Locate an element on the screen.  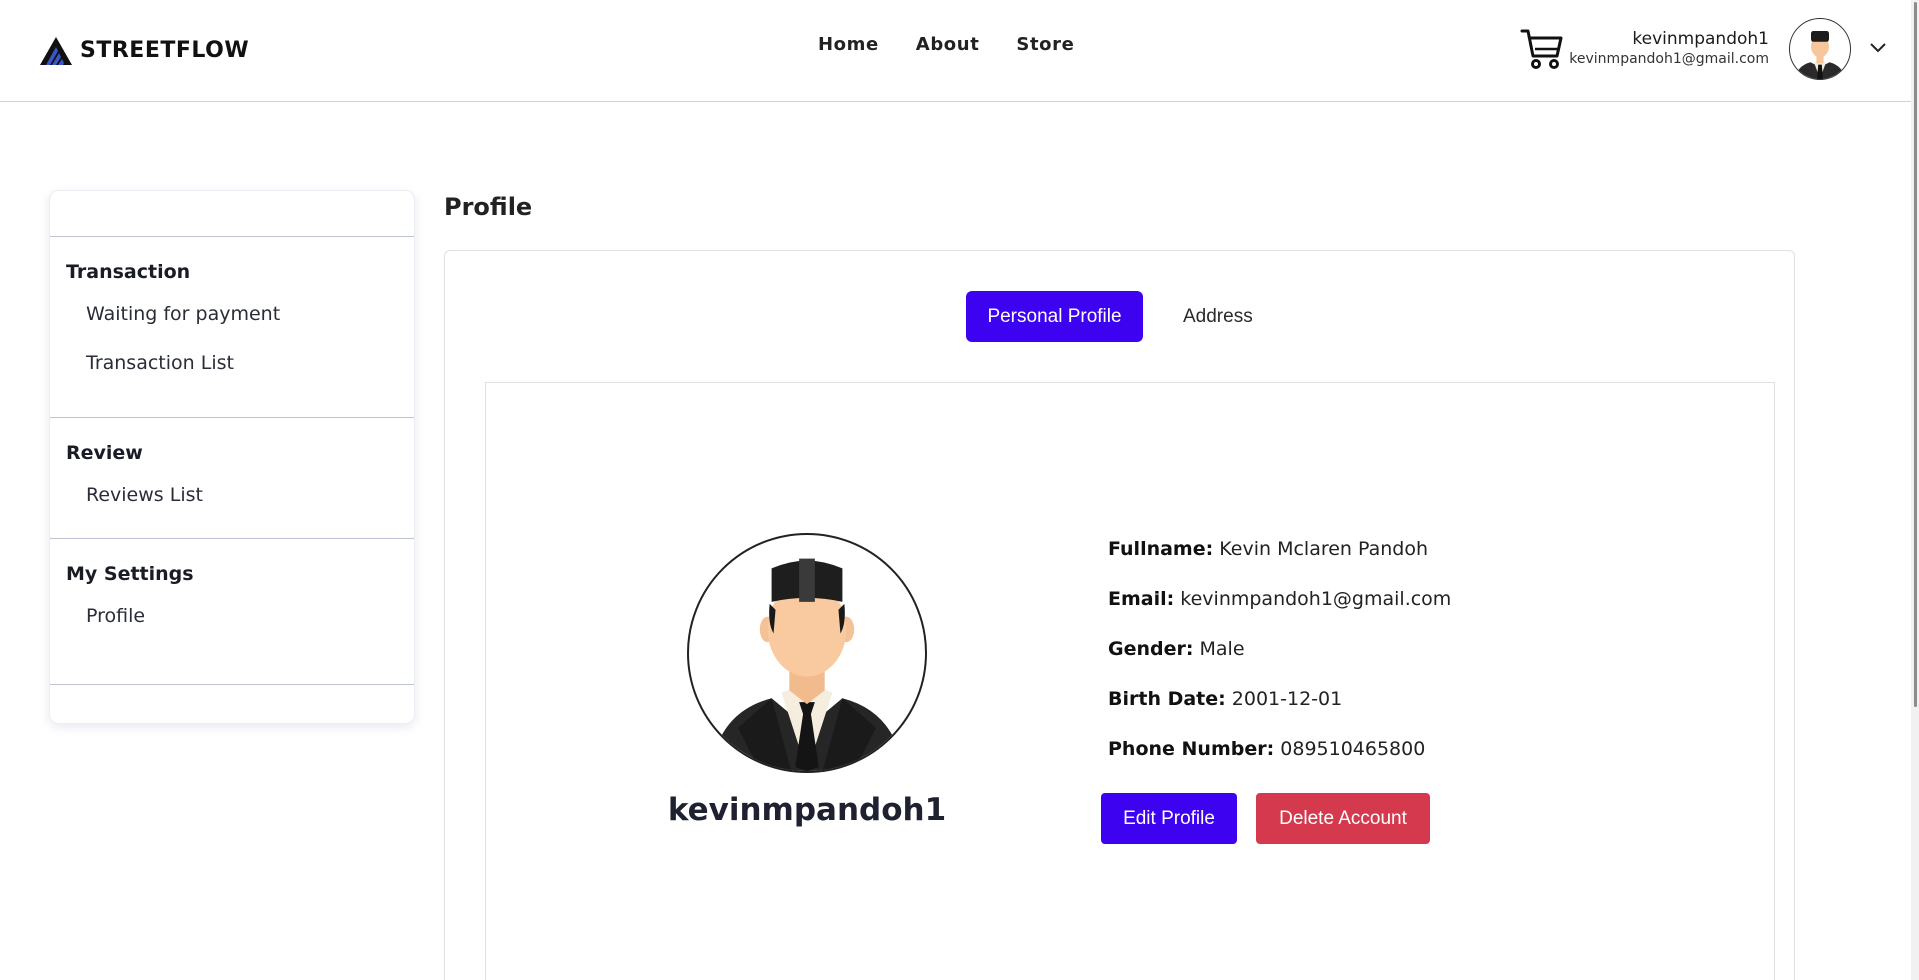
sidebar-item-transaction-list: Transaction List is located at coordinates (232, 363).